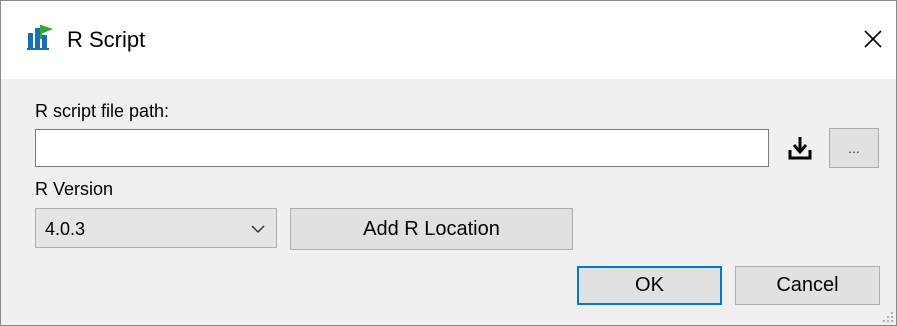  Describe the element at coordinates (649, 285) in the screenshot. I see `ok-button: OK` at that location.